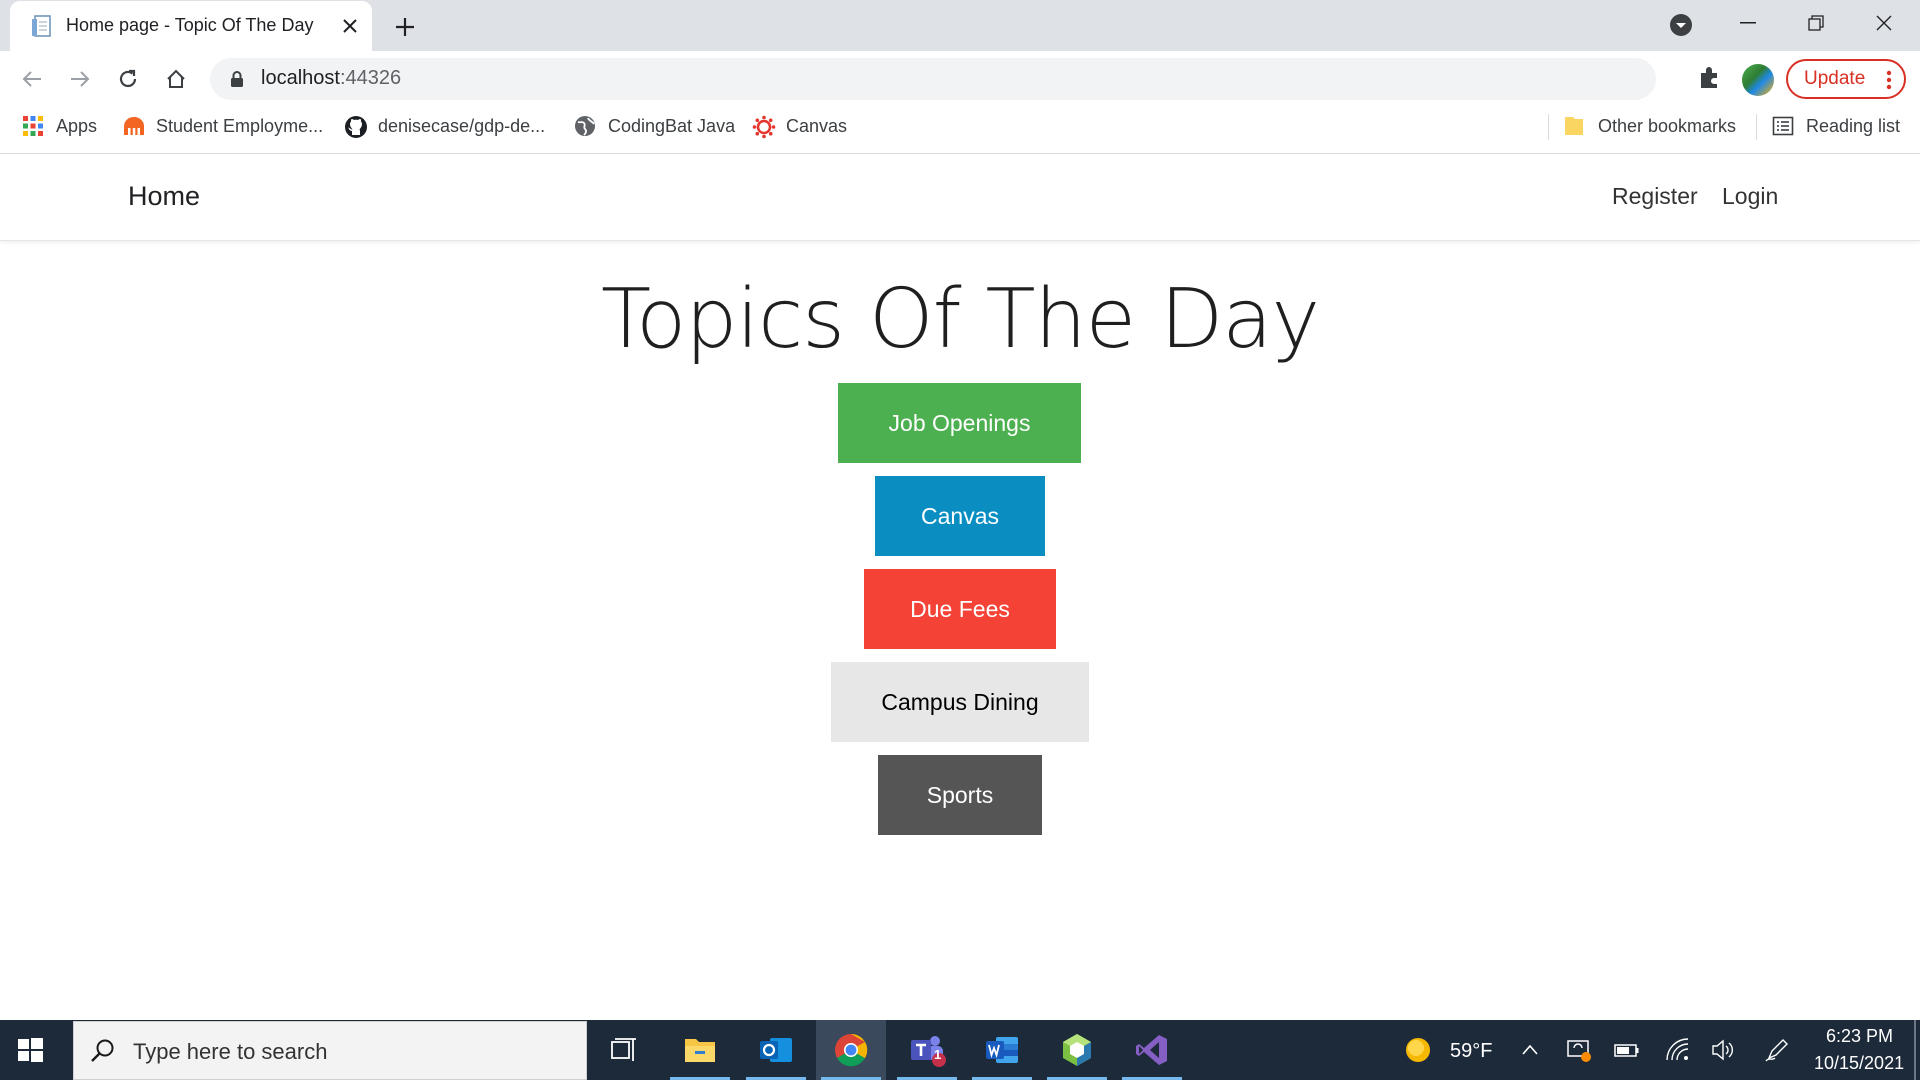 The image size is (1920, 1080). I want to click on window-minimize-icon, so click(1748, 23).